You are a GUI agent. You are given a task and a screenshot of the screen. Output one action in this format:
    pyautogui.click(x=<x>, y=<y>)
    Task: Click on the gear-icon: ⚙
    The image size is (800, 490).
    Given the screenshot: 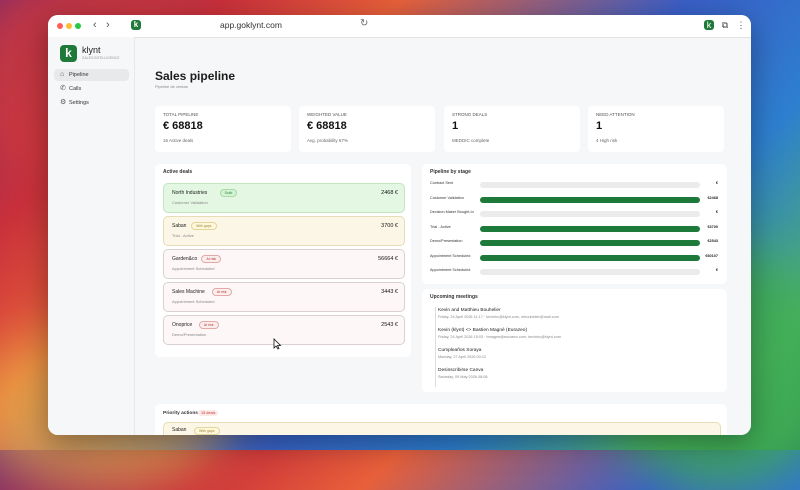 What is the action you would take?
    pyautogui.click(x=63, y=102)
    